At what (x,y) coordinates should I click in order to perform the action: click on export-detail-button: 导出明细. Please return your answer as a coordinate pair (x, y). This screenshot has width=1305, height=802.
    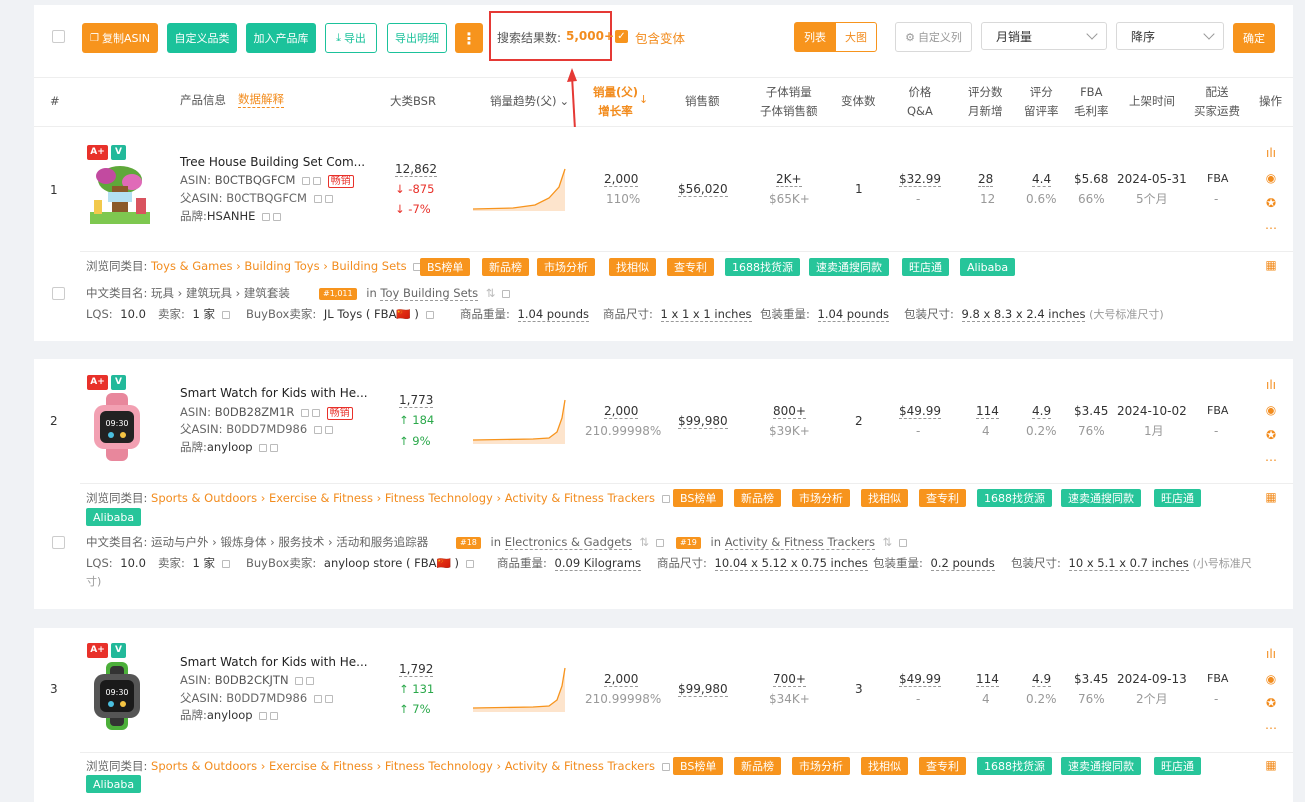
    Looking at the image, I should click on (417, 38).